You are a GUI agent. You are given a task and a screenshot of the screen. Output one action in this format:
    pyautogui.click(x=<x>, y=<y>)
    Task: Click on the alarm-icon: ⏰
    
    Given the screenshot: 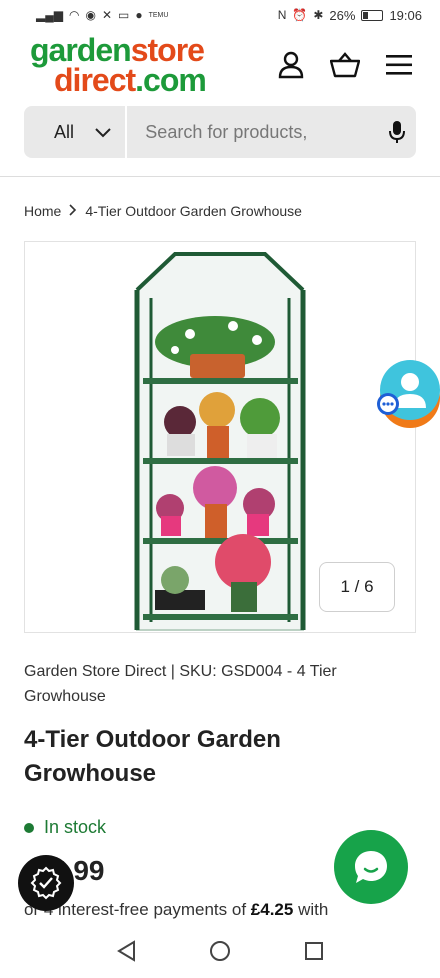 What is the action you would take?
    pyautogui.click(x=300, y=15)
    